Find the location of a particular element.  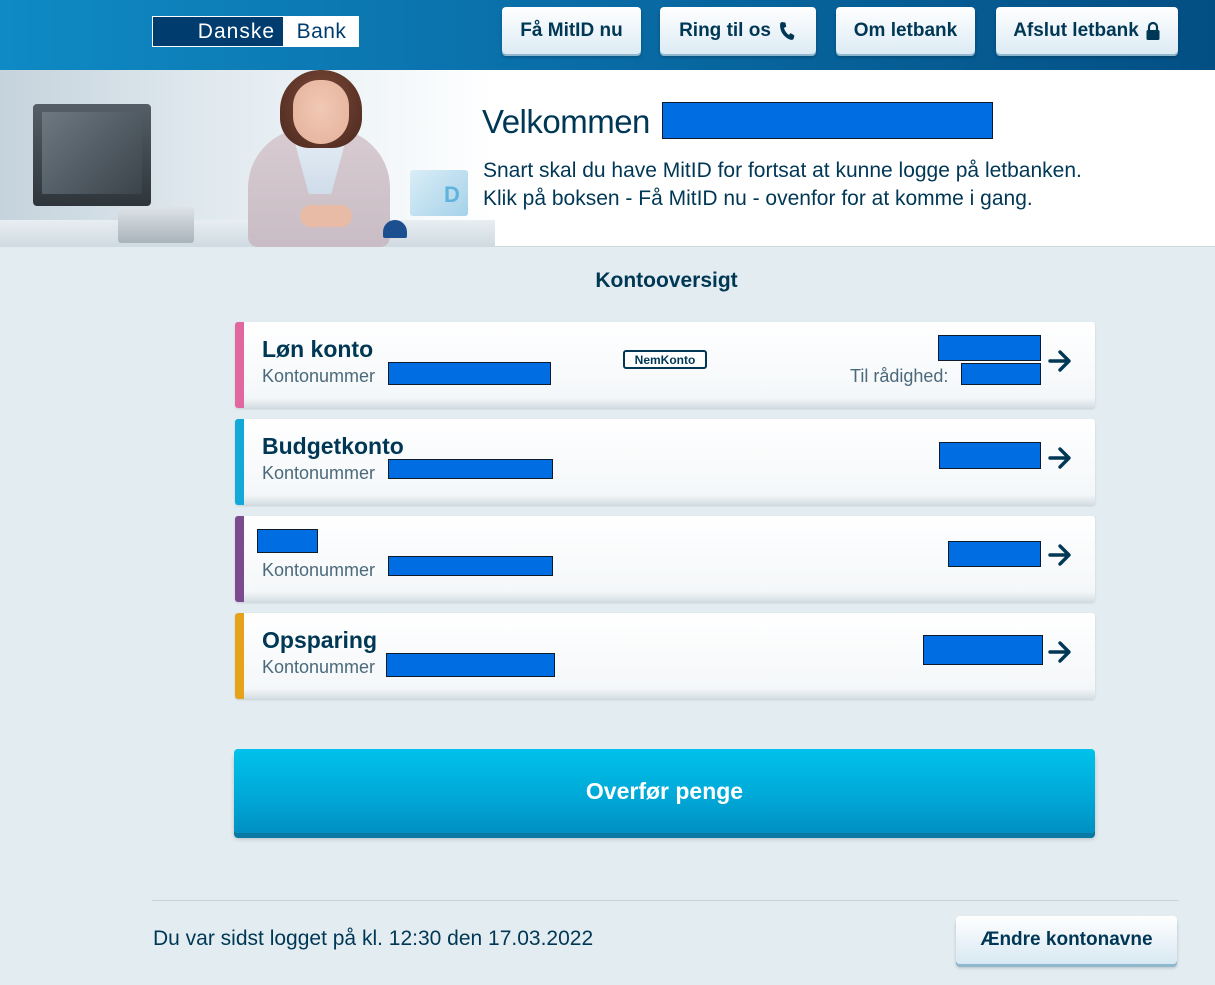

transfer-money-button: Overfør penge is located at coordinates (664, 791).